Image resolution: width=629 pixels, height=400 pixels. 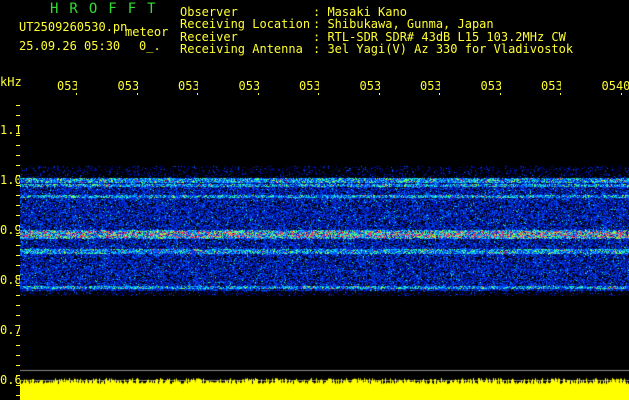 I want to click on app-title: HROFFT, so click(x=108, y=9).